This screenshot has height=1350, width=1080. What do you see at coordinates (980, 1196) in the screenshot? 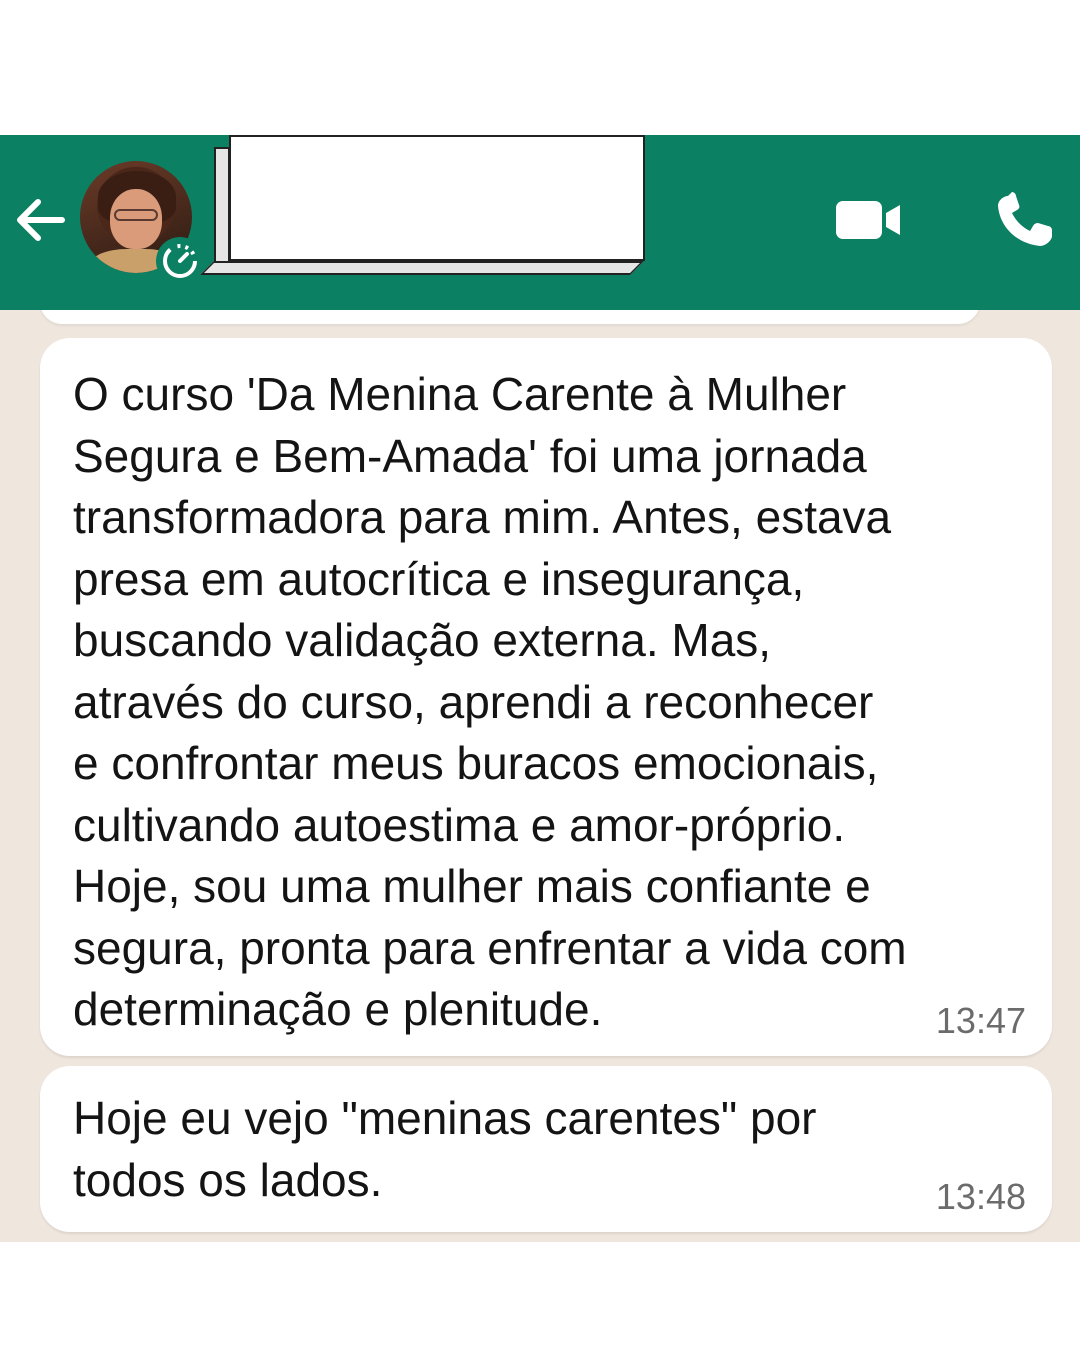
I see `message-time: 13:48` at bounding box center [980, 1196].